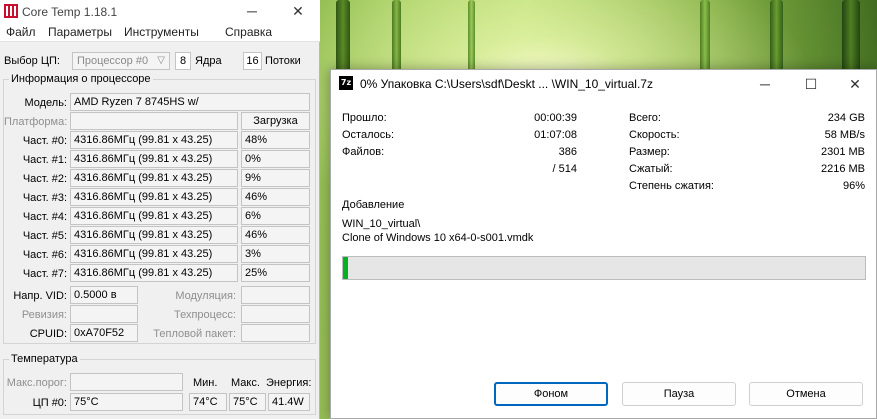 The image size is (877, 419). I want to click on maximize-icon: ☐, so click(811, 84).